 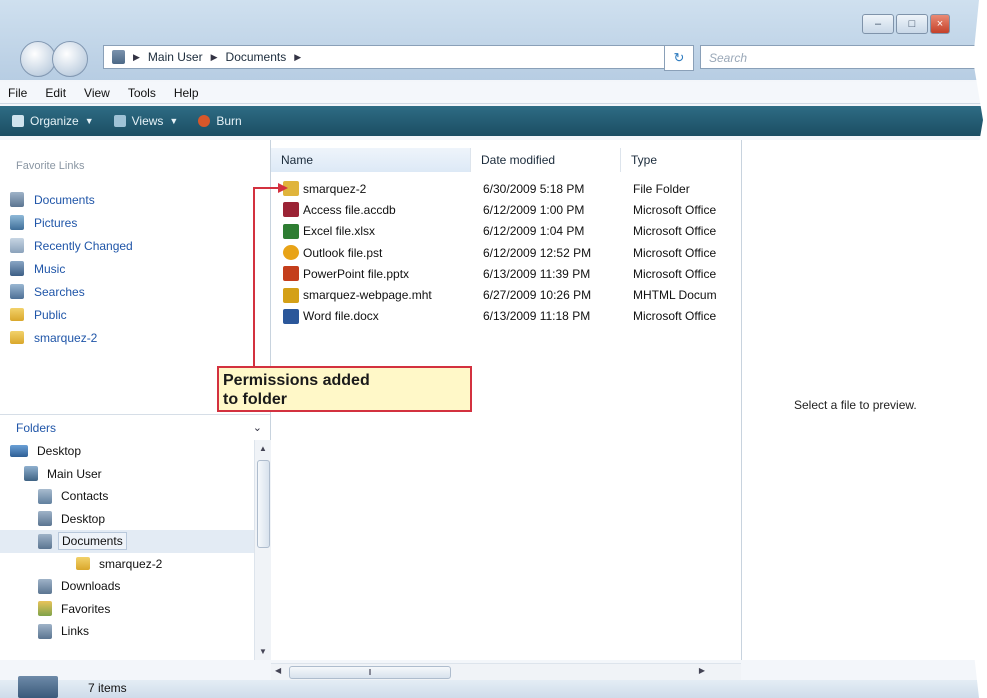 I want to click on torn-edge, so click(x=978, y=349).